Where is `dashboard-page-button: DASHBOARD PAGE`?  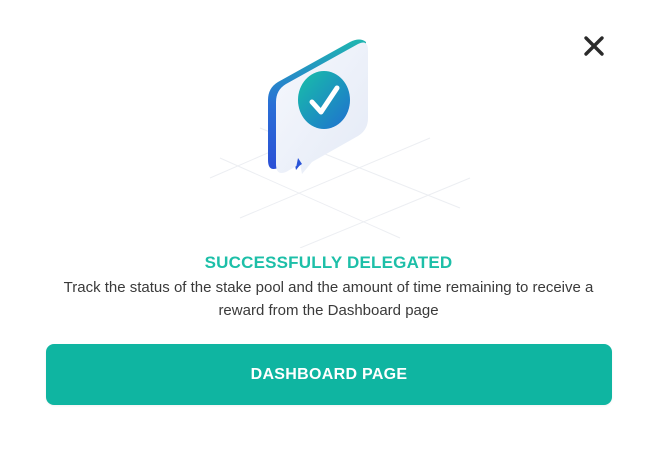
dashboard-page-button: DASHBOARD PAGE is located at coordinates (329, 374).